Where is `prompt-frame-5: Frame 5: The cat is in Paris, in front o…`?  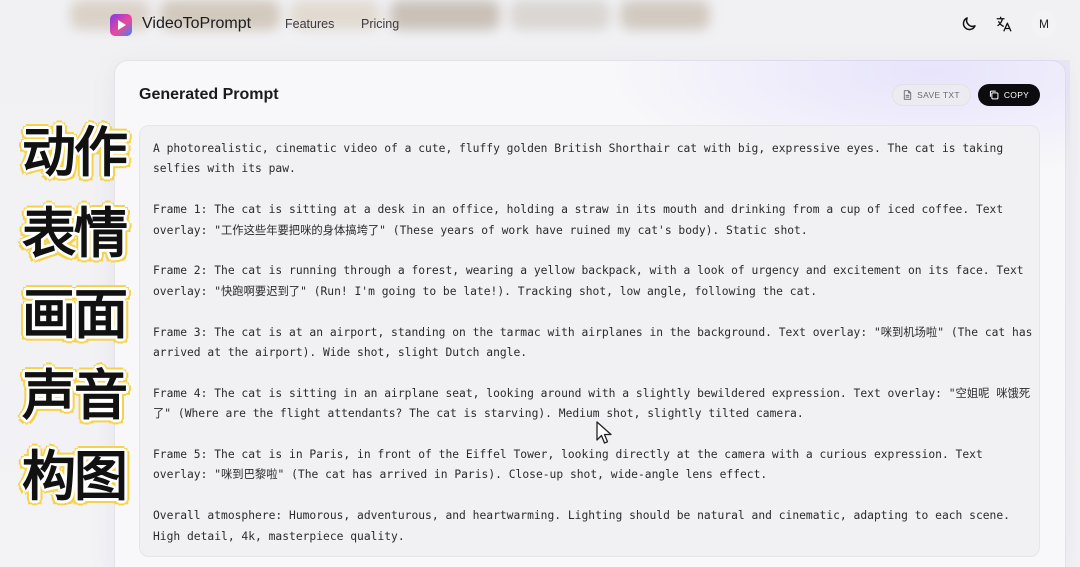
prompt-frame-5: Frame 5: The cat is in Paris, in front o… is located at coordinates (568, 465).